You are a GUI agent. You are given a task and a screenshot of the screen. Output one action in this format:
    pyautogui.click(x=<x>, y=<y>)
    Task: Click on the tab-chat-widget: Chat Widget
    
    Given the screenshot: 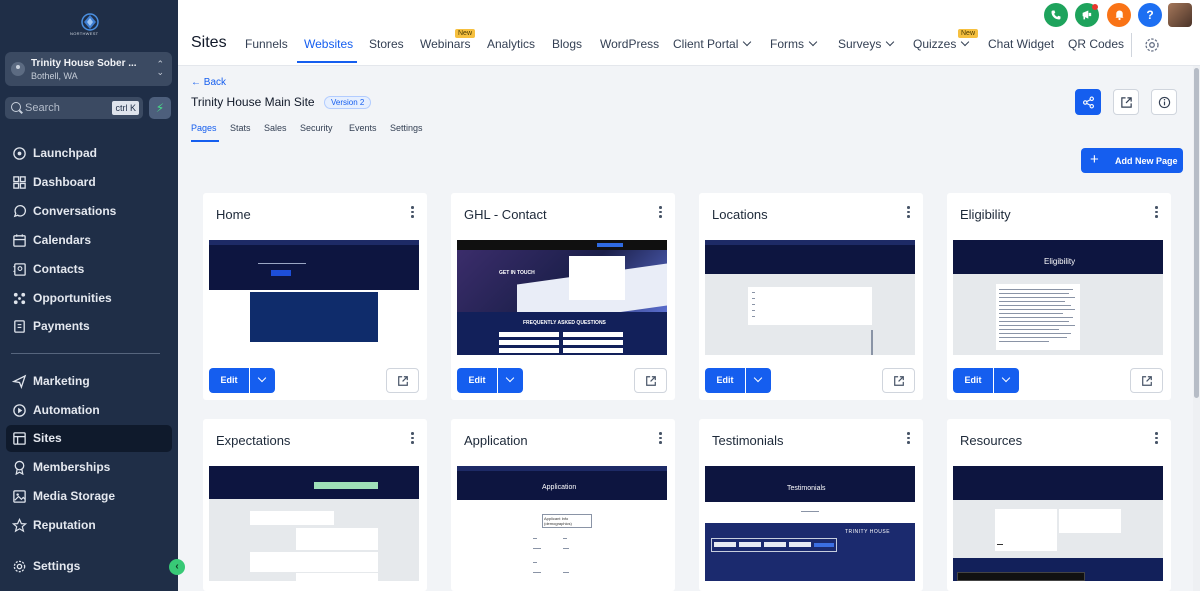 What is the action you would take?
    pyautogui.click(x=1021, y=44)
    